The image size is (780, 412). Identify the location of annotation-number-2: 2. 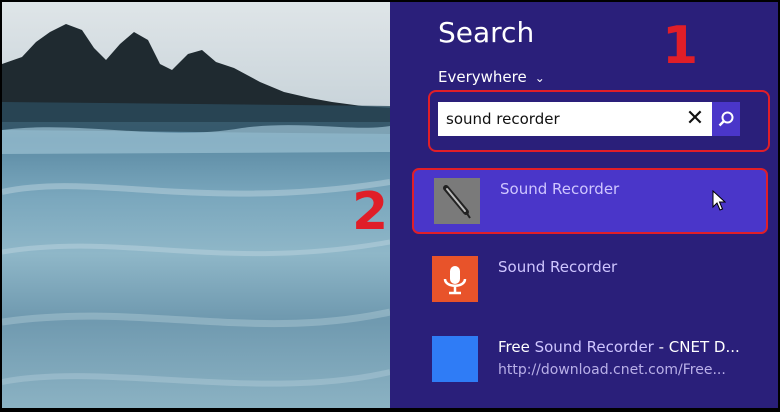
(370, 212).